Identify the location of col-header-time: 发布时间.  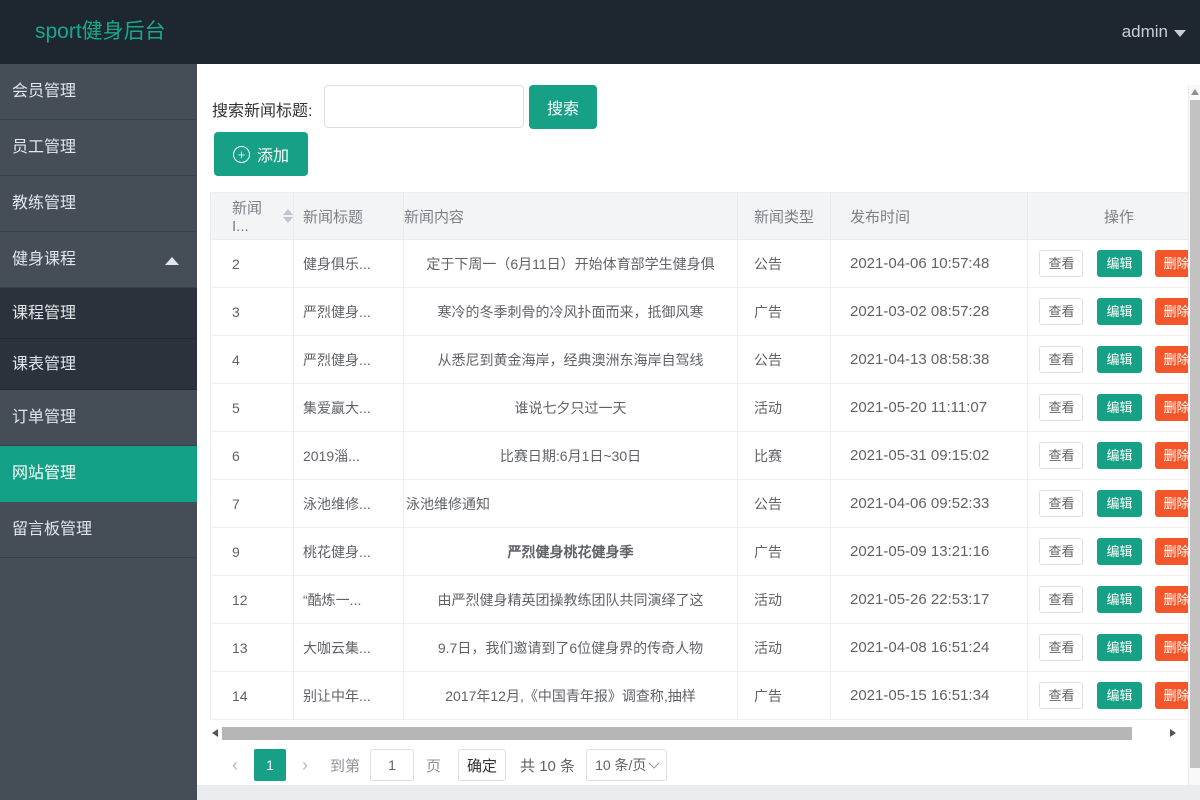
(929, 216).